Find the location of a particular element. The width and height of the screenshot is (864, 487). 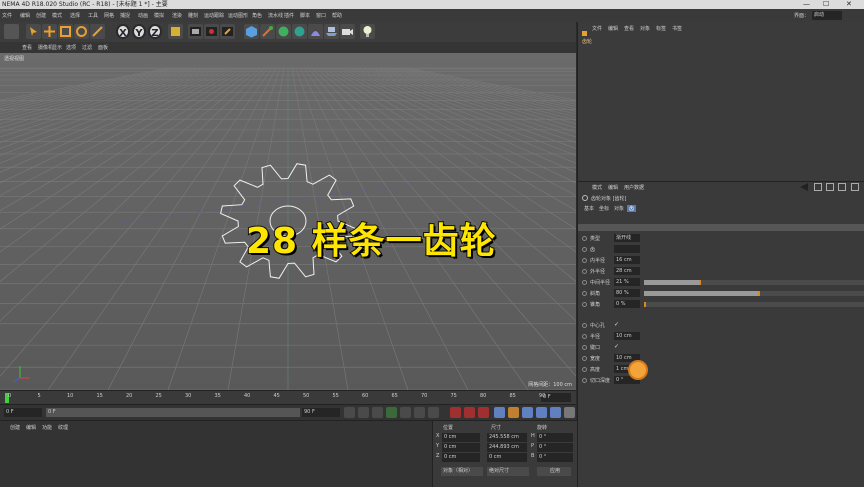

next-frame-icon is located at coordinates (405, 412).